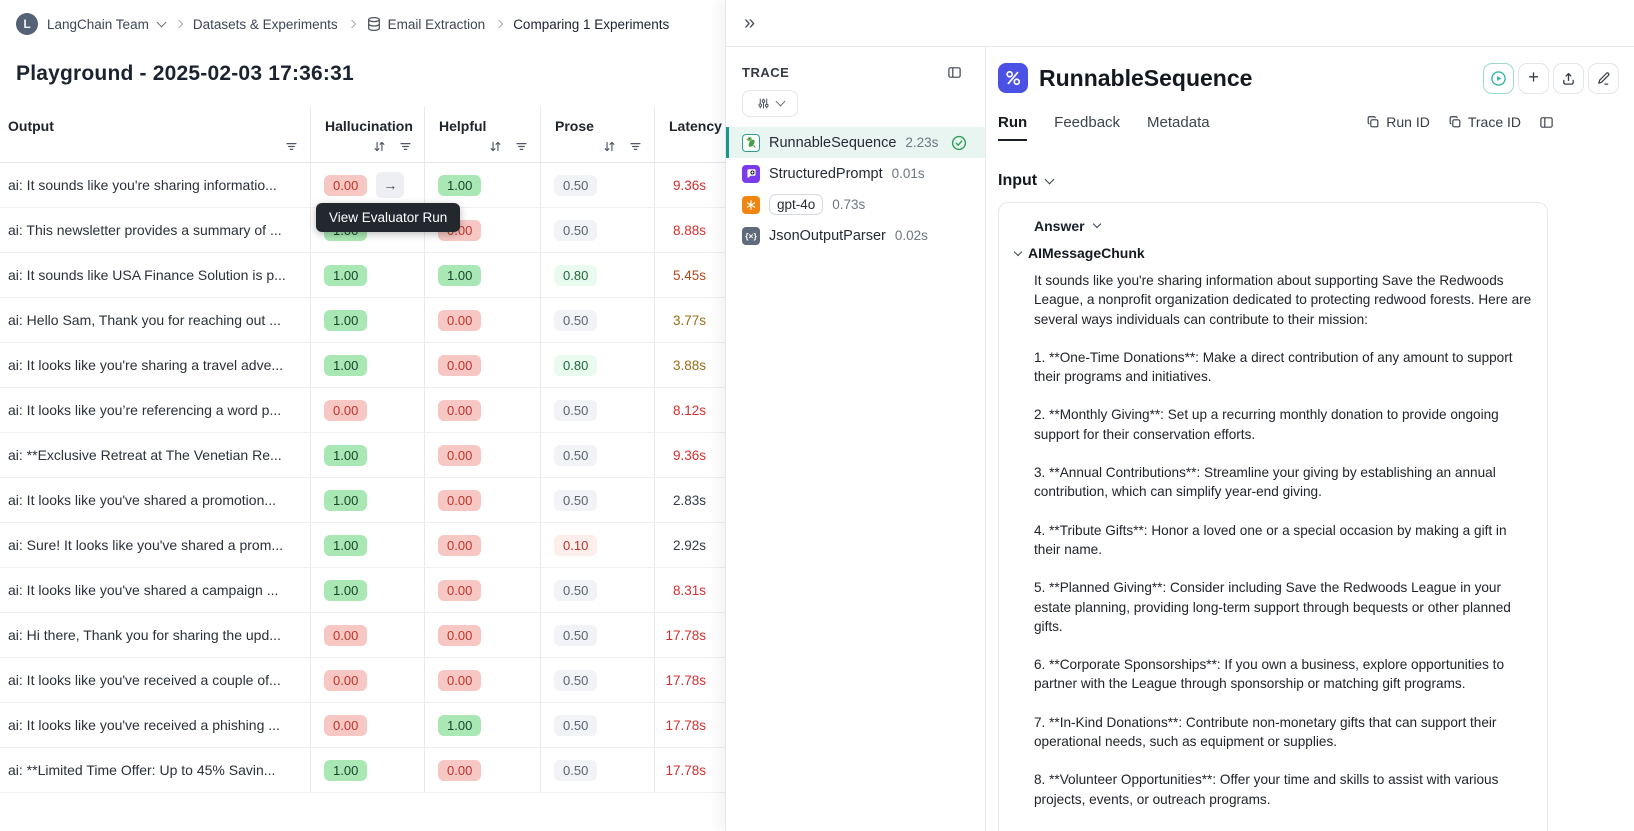 The height and width of the screenshot is (831, 1634). I want to click on column-header-helpful: Helpful, so click(482, 134).